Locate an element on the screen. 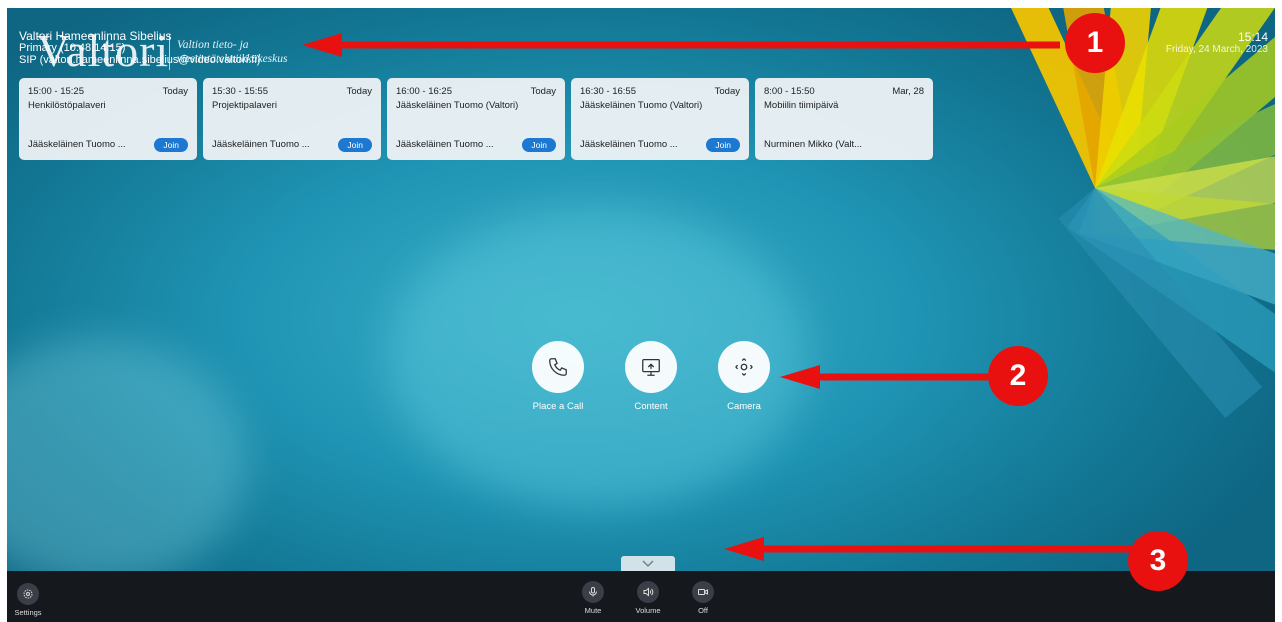 The height and width of the screenshot is (622, 1282). meeting-title: Henkilöstöpalaveri is located at coordinates (67, 105).